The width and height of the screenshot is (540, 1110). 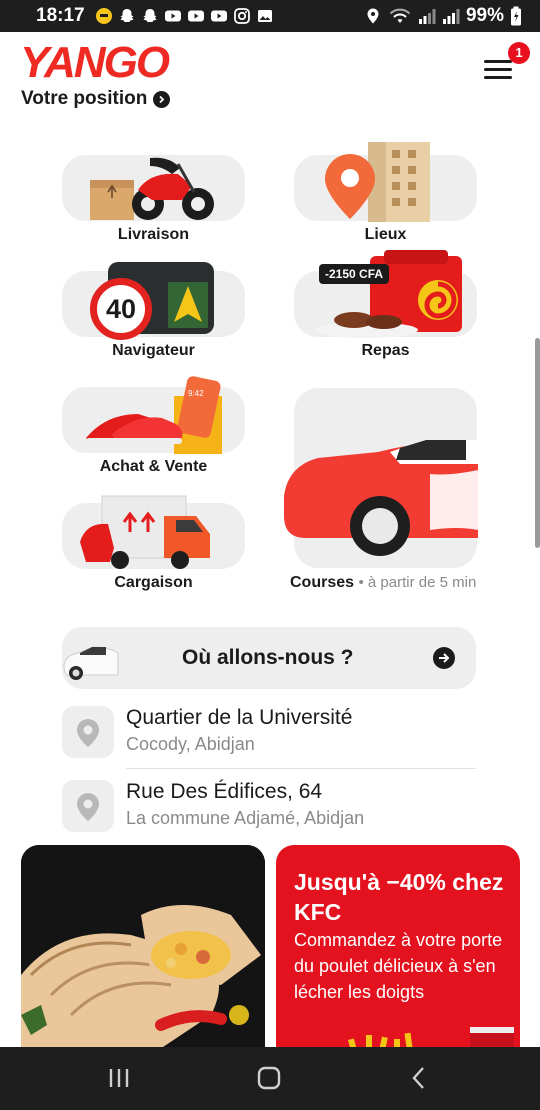 What do you see at coordinates (119, 1078) in the screenshot?
I see `recent-apps-icon` at bounding box center [119, 1078].